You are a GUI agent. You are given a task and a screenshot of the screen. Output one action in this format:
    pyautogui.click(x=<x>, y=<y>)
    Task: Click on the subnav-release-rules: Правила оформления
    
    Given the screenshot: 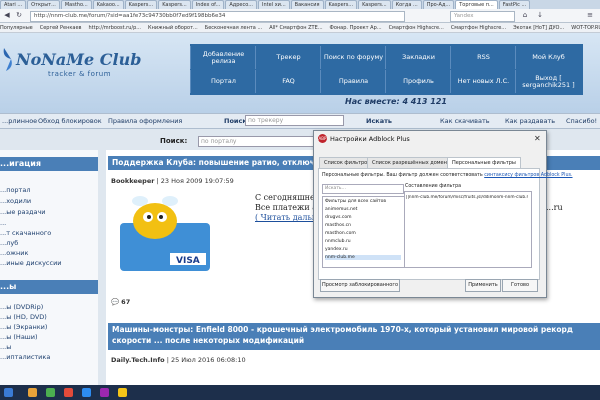 What is the action you would take?
    pyautogui.click(x=145, y=121)
    